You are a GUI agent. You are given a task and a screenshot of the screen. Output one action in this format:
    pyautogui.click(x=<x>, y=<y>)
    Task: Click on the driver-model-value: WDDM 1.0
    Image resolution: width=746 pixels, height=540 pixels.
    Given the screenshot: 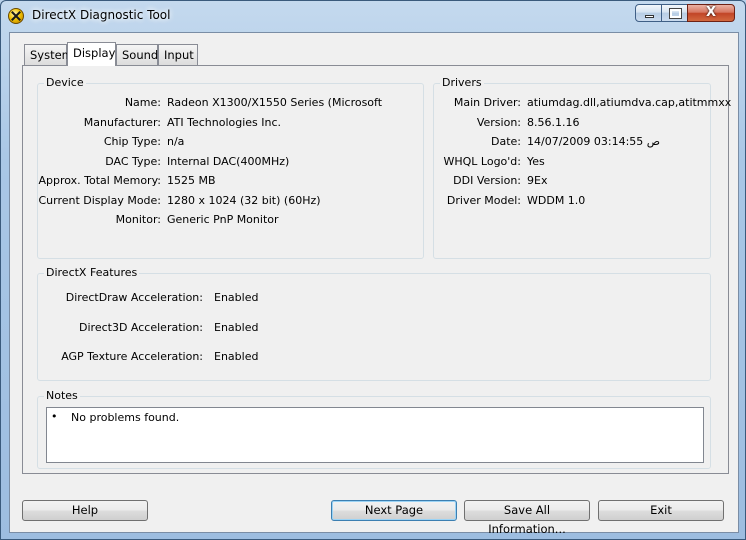 What is the action you would take?
    pyautogui.click(x=556, y=200)
    